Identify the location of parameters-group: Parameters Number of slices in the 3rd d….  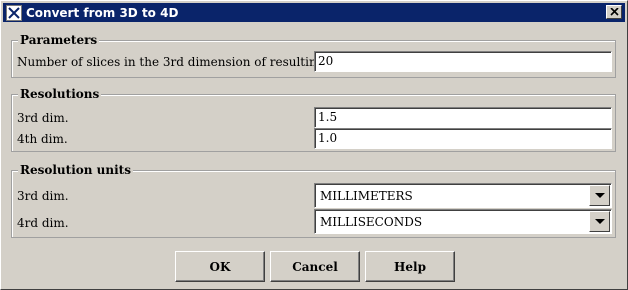
(313, 56).